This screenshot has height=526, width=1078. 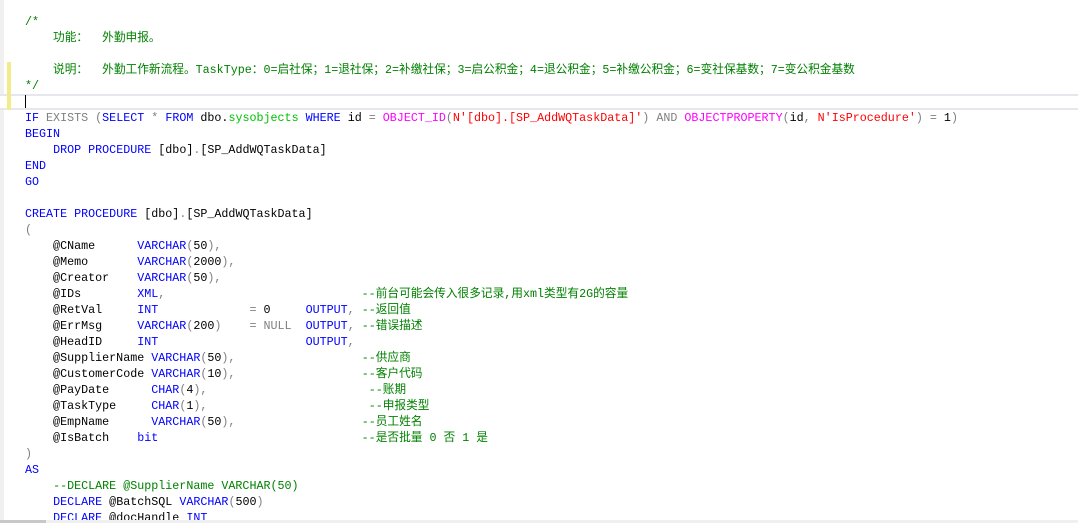 What do you see at coordinates (539, 374) in the screenshot?
I see `code-line: @CustomerCode VARCHAR(10), --客户代码` at bounding box center [539, 374].